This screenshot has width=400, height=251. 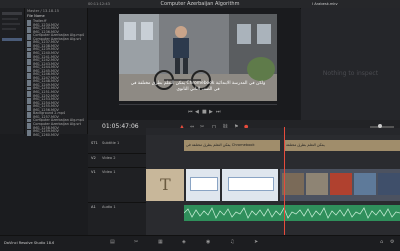 I want to click on bin-item-selected, so click(x=12, y=39).